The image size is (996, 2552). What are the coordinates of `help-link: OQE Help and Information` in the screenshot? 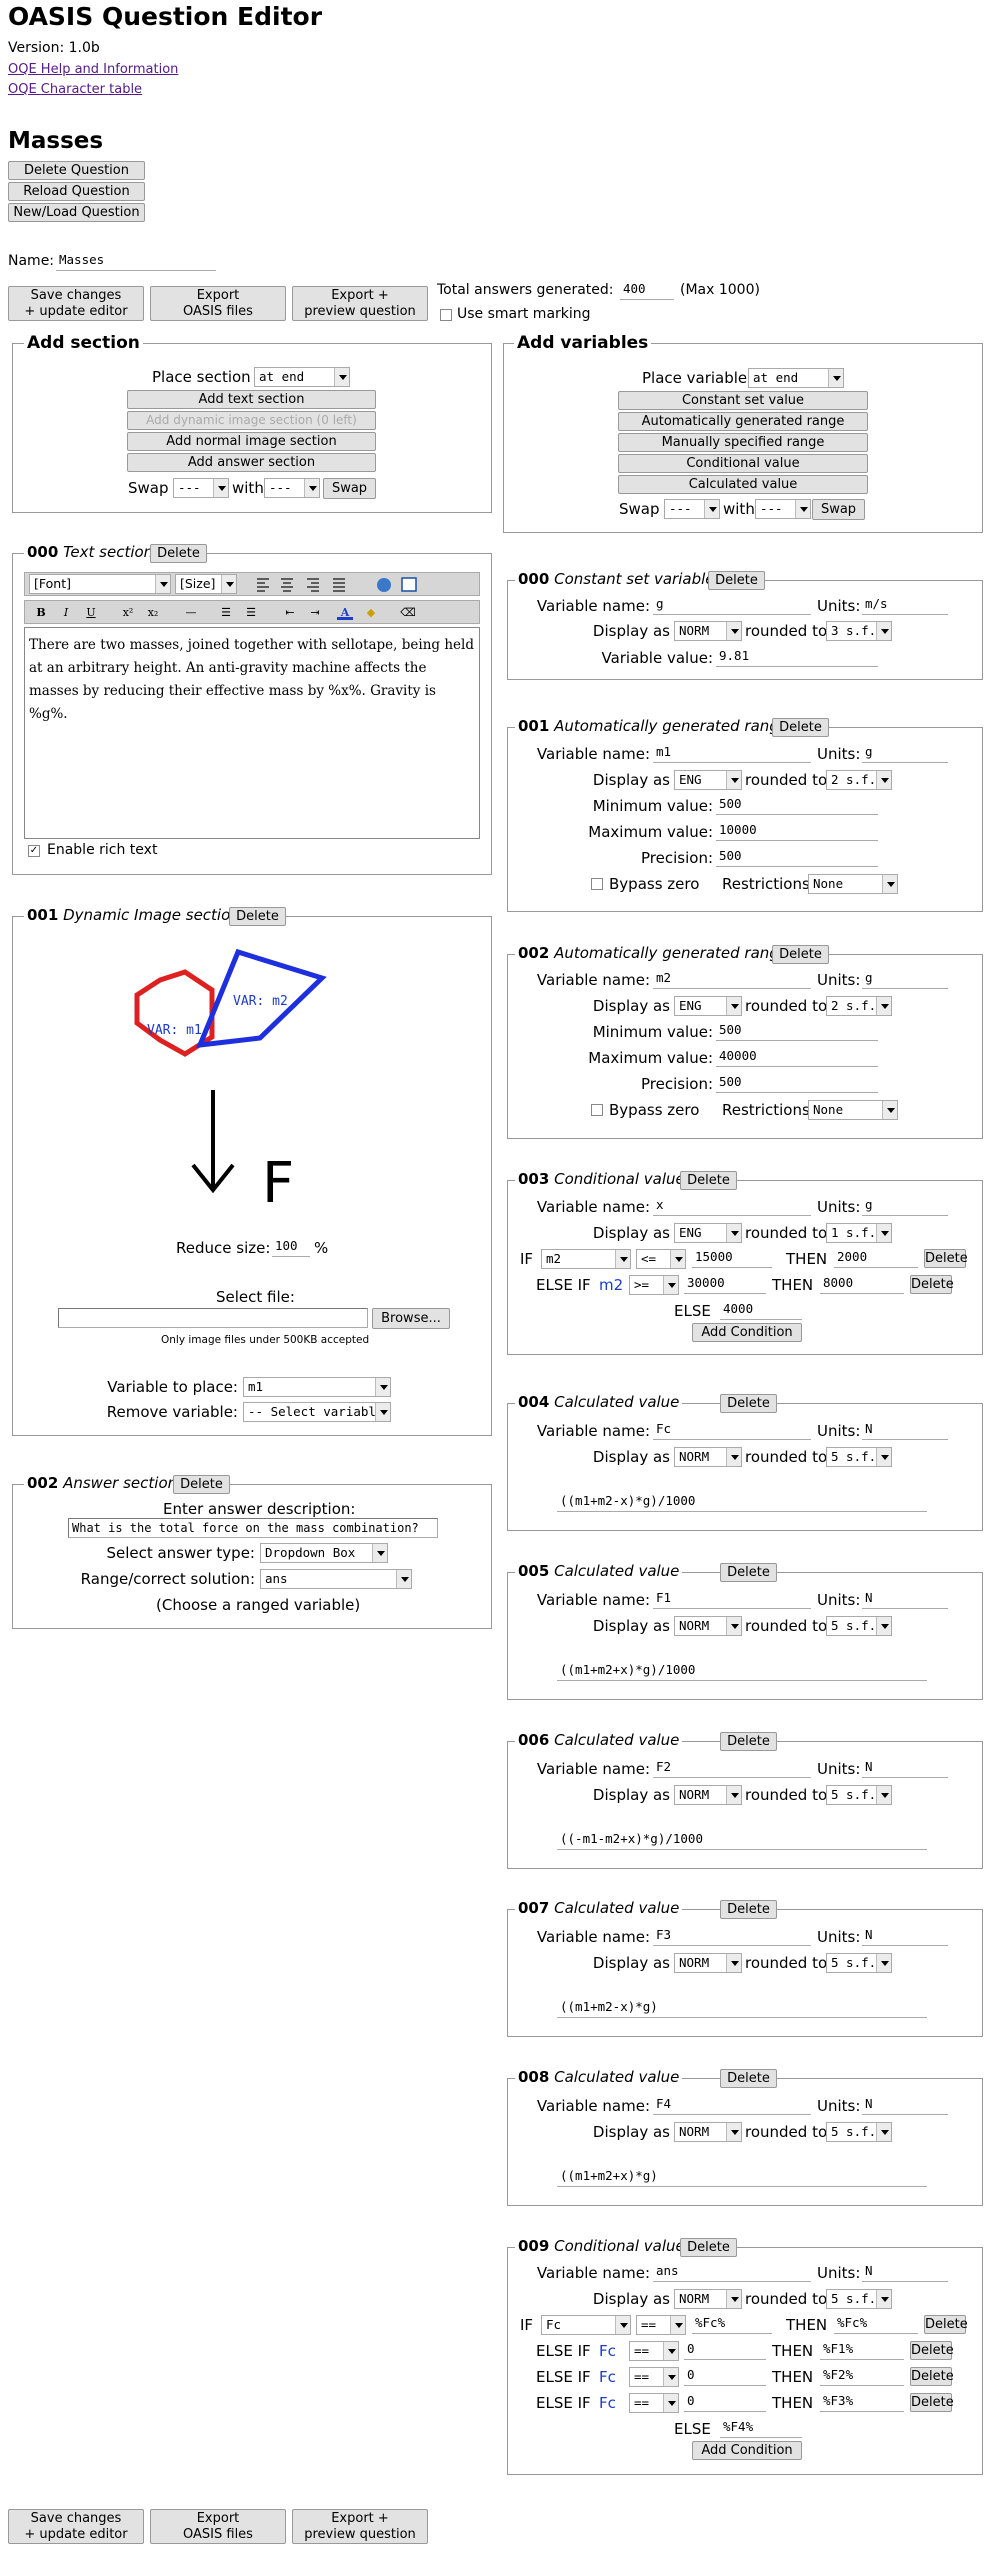 It's located at (93, 69).